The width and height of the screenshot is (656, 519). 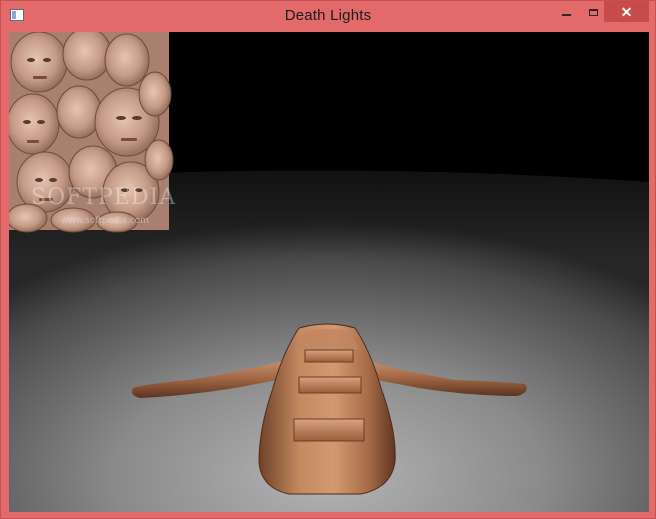 I want to click on maximize-icon, so click(x=593, y=12).